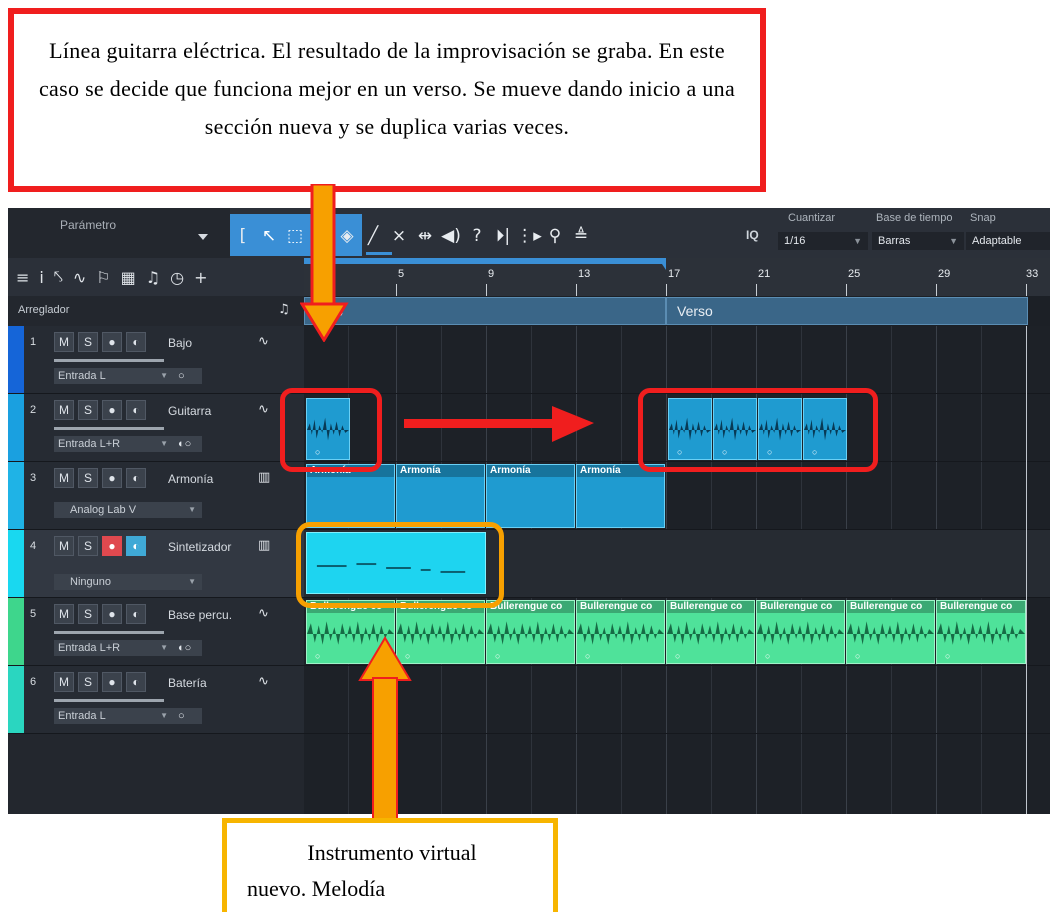 The width and height of the screenshot is (1050, 912). I want to click on section-verso: Verso, so click(847, 311).